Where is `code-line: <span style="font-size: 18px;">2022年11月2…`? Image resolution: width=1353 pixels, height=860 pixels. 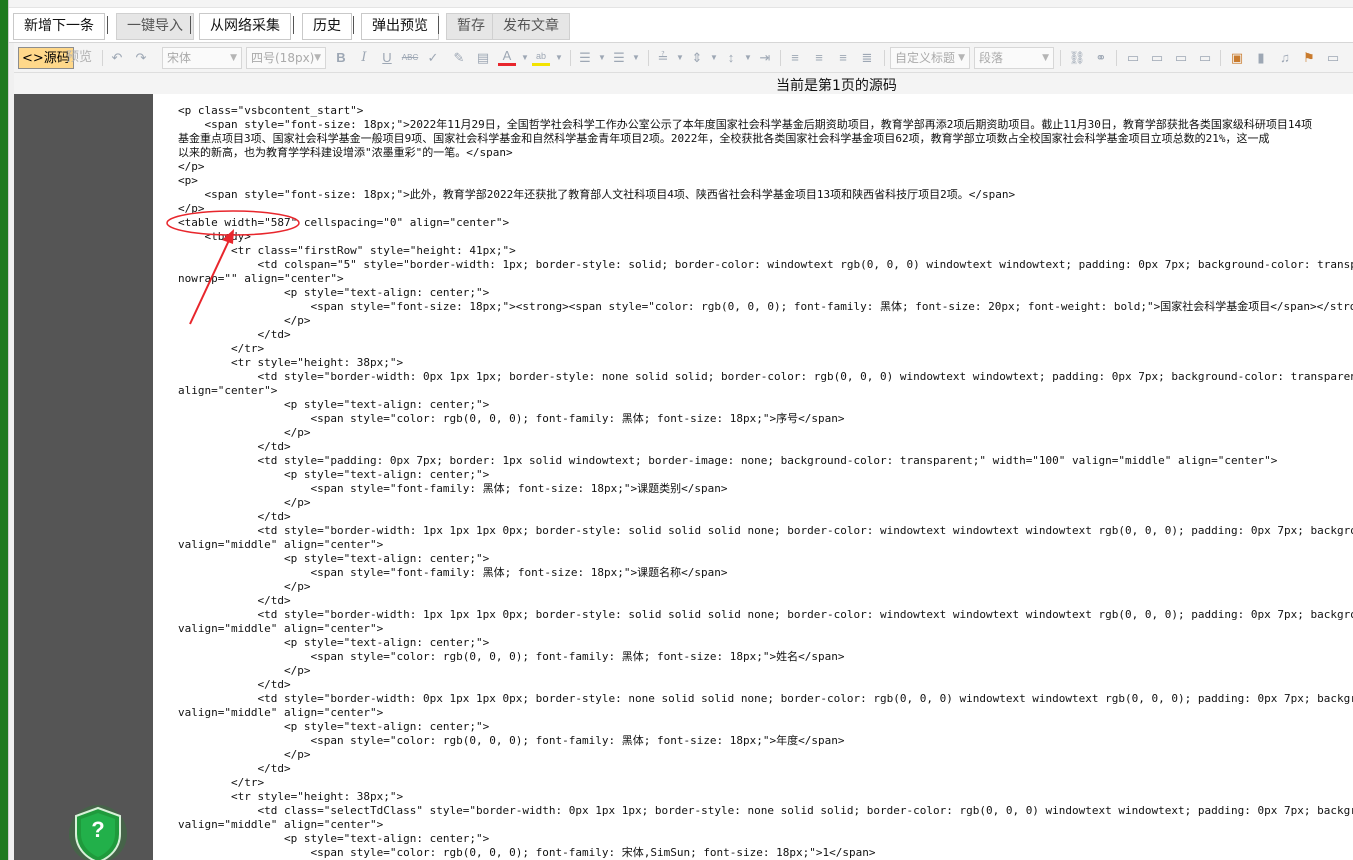 code-line: <span style="font-size: 18px;">2022年11月2… is located at coordinates (745, 124).